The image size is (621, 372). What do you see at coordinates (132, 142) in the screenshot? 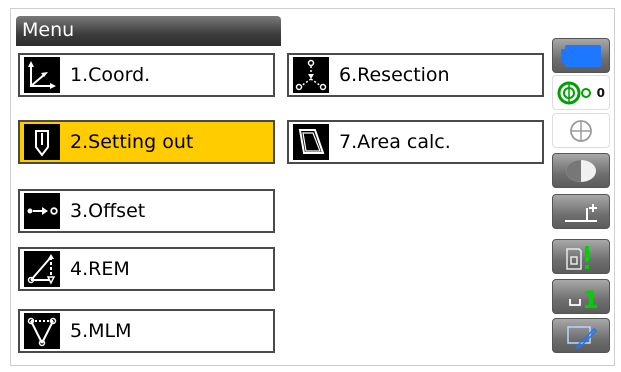
I see `menu-item-label: 2.Setting out` at bounding box center [132, 142].